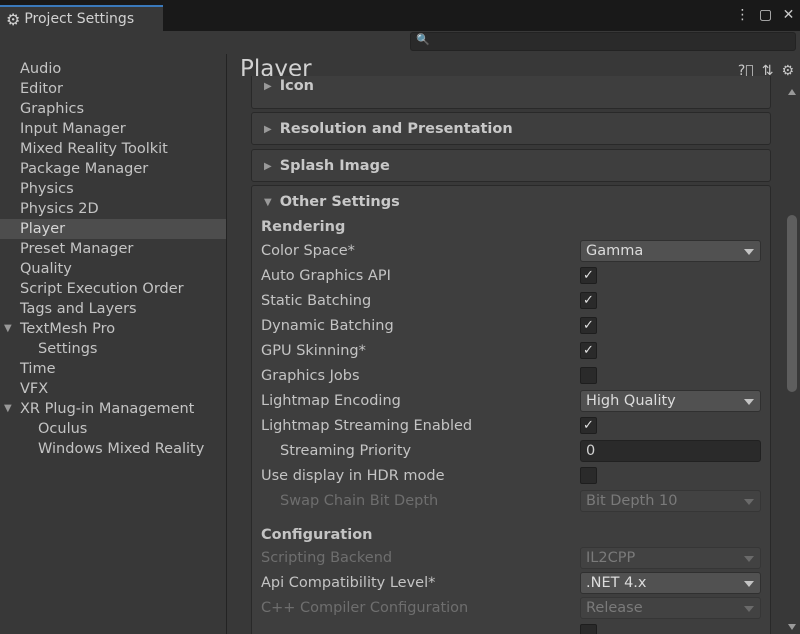 The image size is (800, 634). What do you see at coordinates (107, 409) in the screenshot?
I see `sidebar-item-label: XR Plug-in Management` at bounding box center [107, 409].